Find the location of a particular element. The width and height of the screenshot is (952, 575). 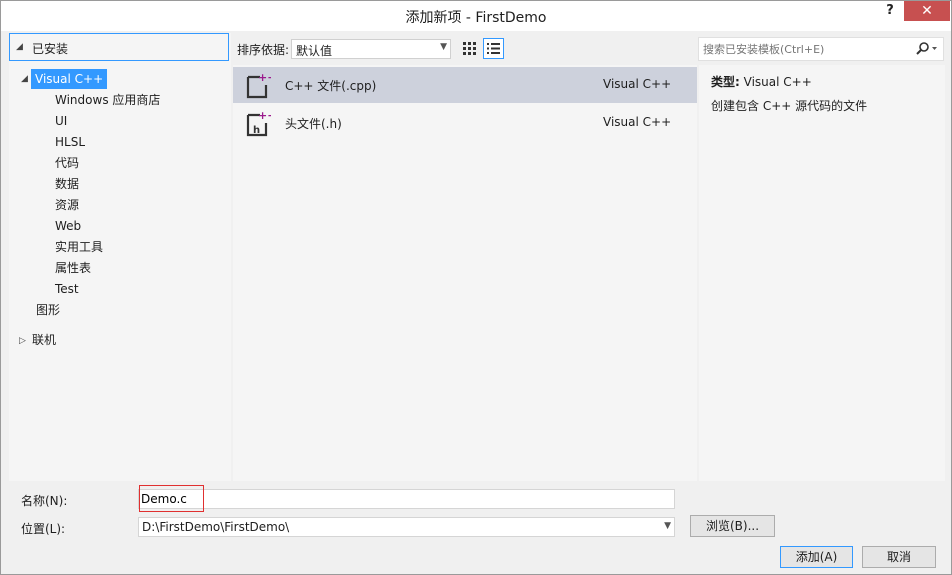

tree-item-hlsl: HLSL is located at coordinates (70, 142).